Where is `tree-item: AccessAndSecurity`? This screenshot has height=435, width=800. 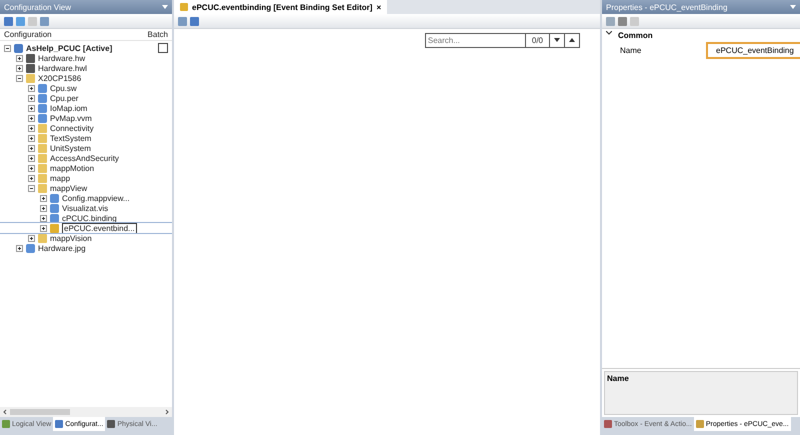
tree-item: AccessAndSecurity is located at coordinates (86, 158).